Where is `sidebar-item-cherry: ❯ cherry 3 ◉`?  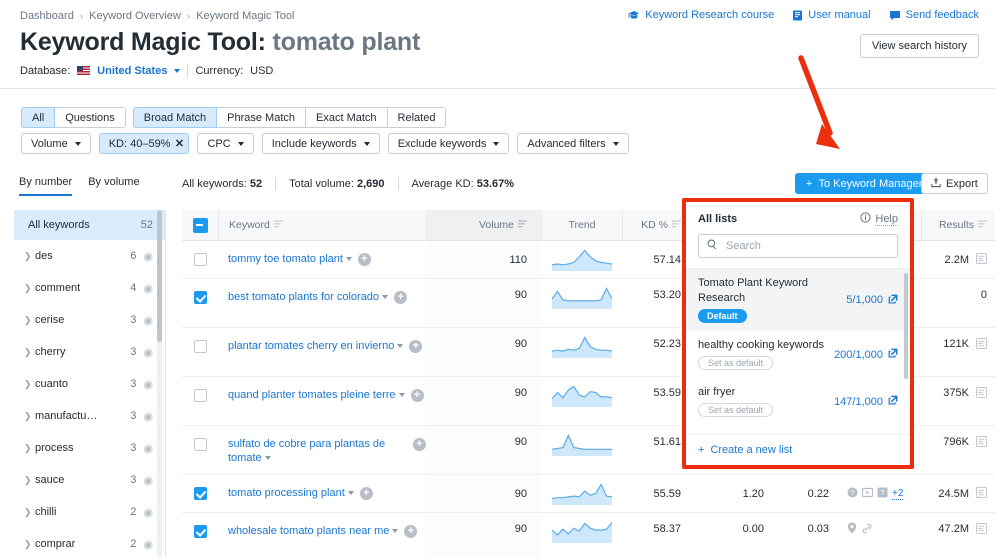
sidebar-item-cherry: ❯ cherry 3 ◉ is located at coordinates (89, 352).